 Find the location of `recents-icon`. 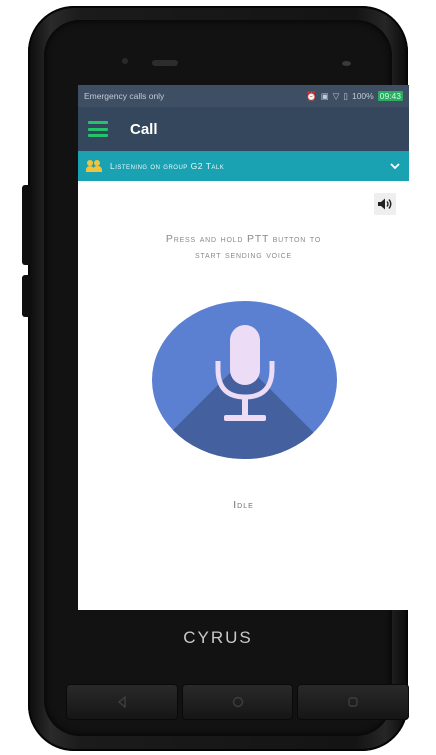

recents-icon is located at coordinates (353, 702).